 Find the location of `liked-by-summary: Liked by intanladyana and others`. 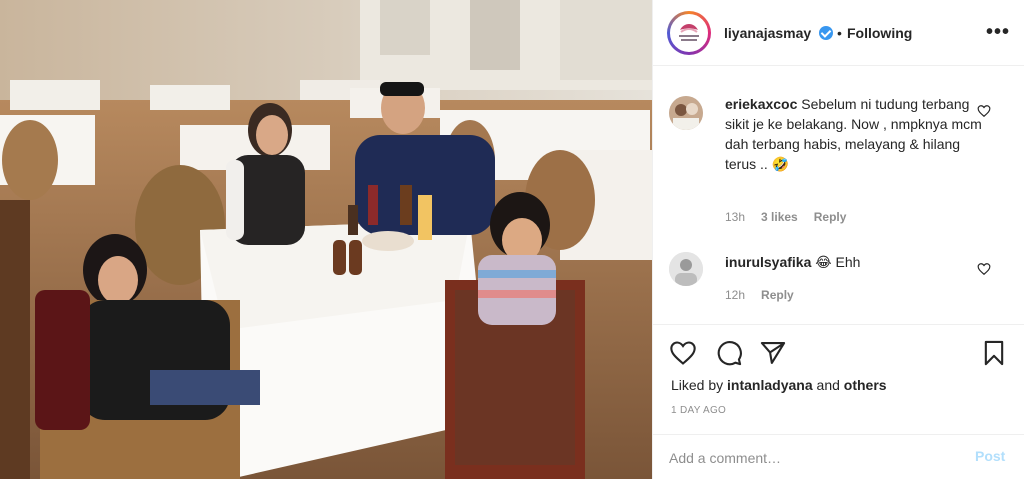

liked-by-summary: Liked by intanladyana and others is located at coordinates (779, 385).